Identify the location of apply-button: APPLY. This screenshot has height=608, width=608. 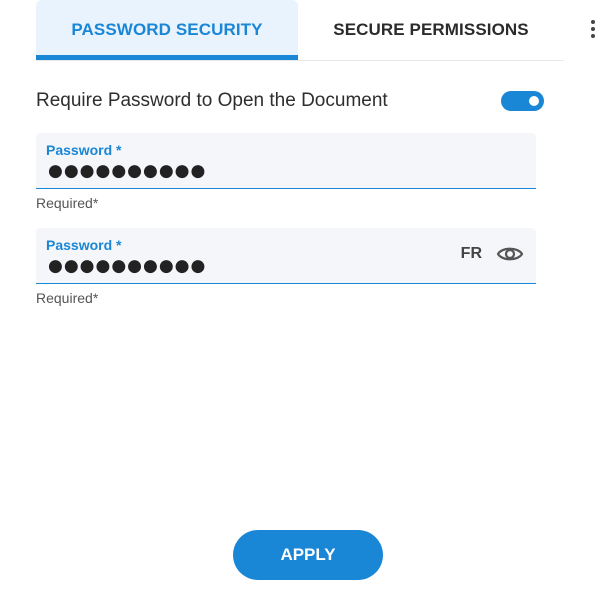
(308, 555).